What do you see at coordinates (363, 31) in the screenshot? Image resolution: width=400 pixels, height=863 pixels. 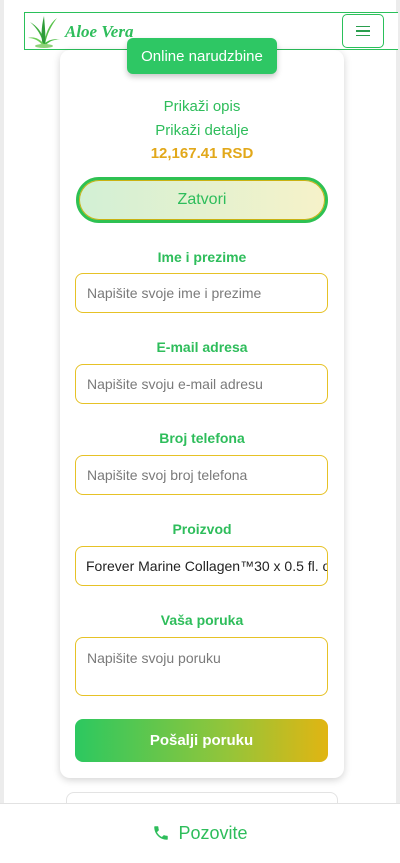 I see `menu-toggle-button` at bounding box center [363, 31].